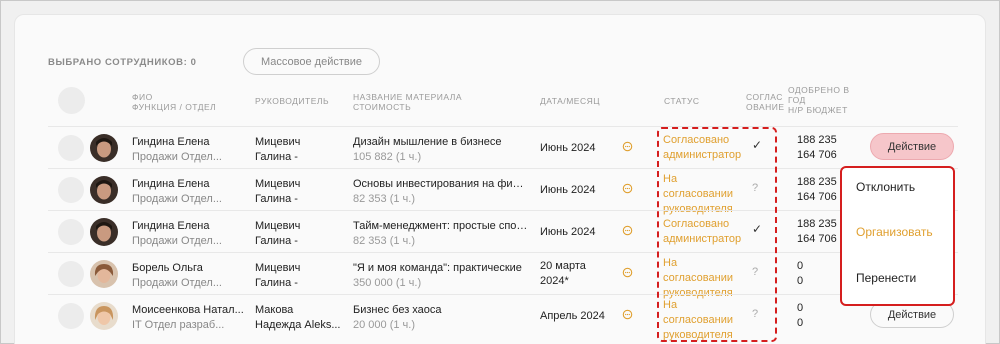 The image size is (1000, 344). I want to click on date-cell: 20 марта 2024*, so click(563, 273).